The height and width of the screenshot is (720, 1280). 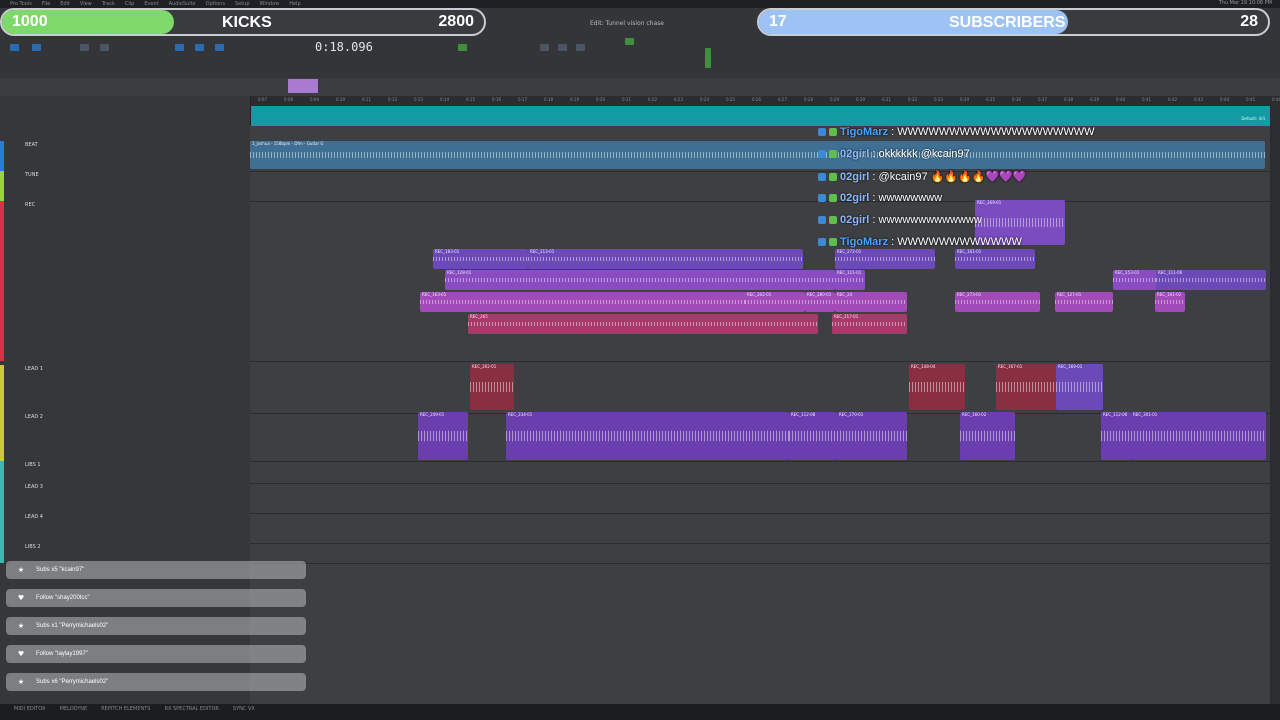 What do you see at coordinates (937, 387) in the screenshot?
I see `lead1-audio-clip: REC_148-04` at bounding box center [937, 387].